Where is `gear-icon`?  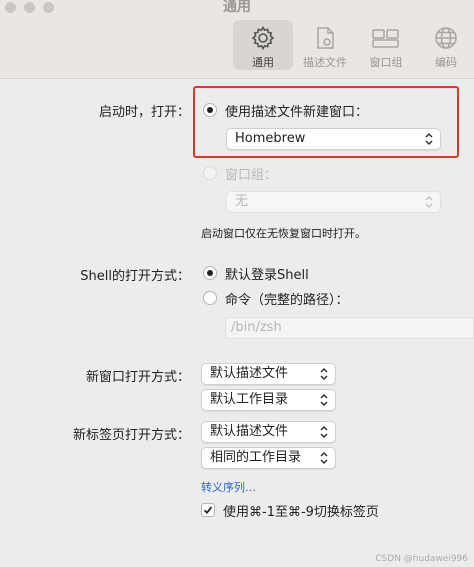
gear-icon is located at coordinates (263, 38).